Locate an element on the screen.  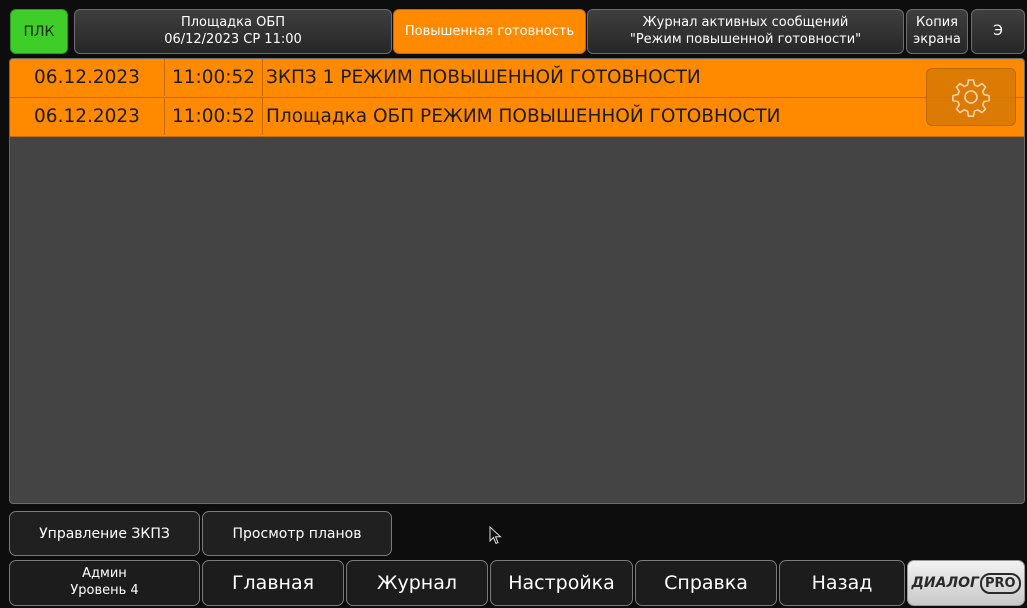
plc-label: ПЛК is located at coordinates (39, 31).